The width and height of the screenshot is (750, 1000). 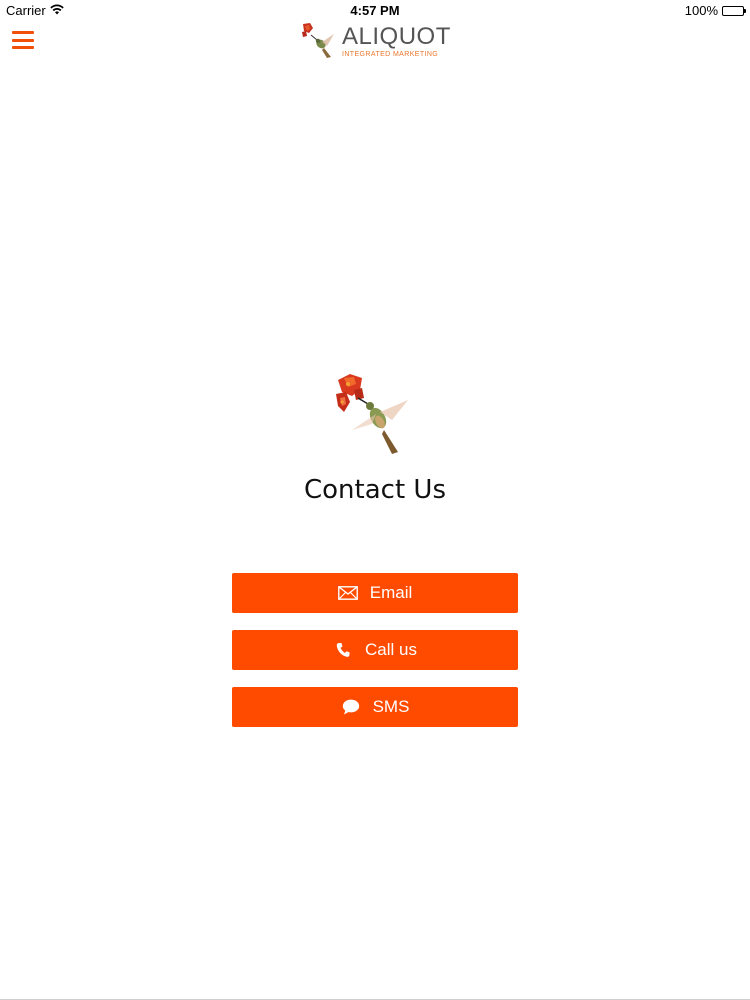 I want to click on hamburger-menu-icon, so click(x=23, y=40).